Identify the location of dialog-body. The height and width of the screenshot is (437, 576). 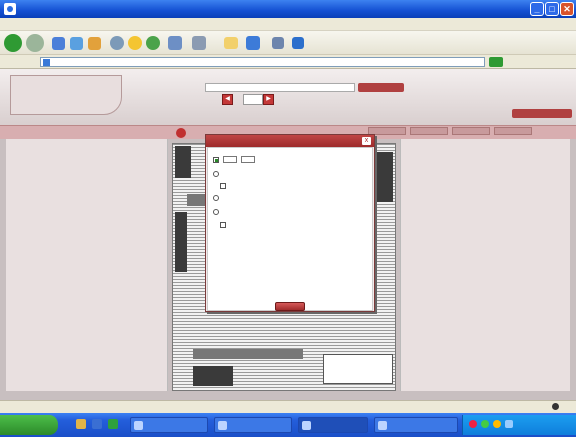
(290, 229).